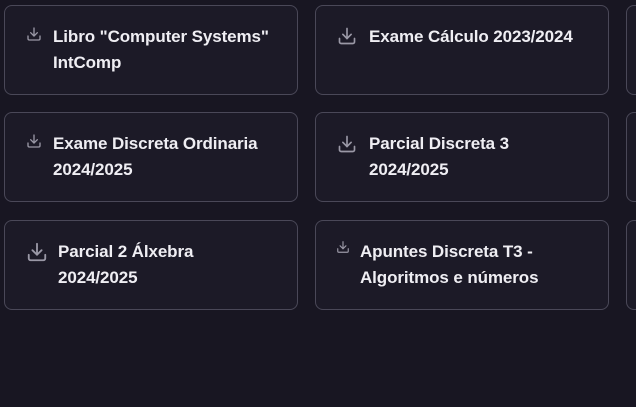  I want to click on resource-card: Exame Discreta Ordinaria 2024/2025, so click(151, 157).